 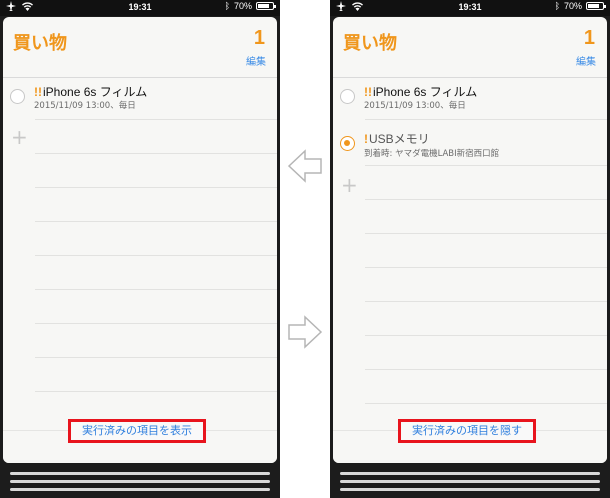 What do you see at coordinates (432, 154) in the screenshot?
I see `item-detail: 到着時: ヤマダ電機LABI新宿西口館` at bounding box center [432, 154].